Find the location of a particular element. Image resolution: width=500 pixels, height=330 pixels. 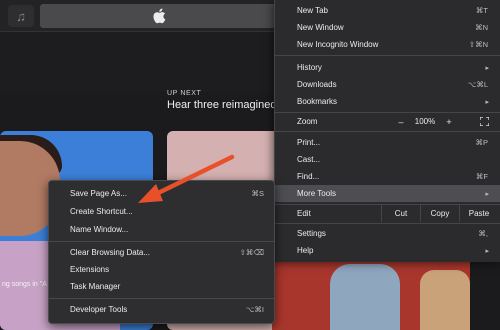

submenu-item-extensions: Extensions is located at coordinates (161, 269).